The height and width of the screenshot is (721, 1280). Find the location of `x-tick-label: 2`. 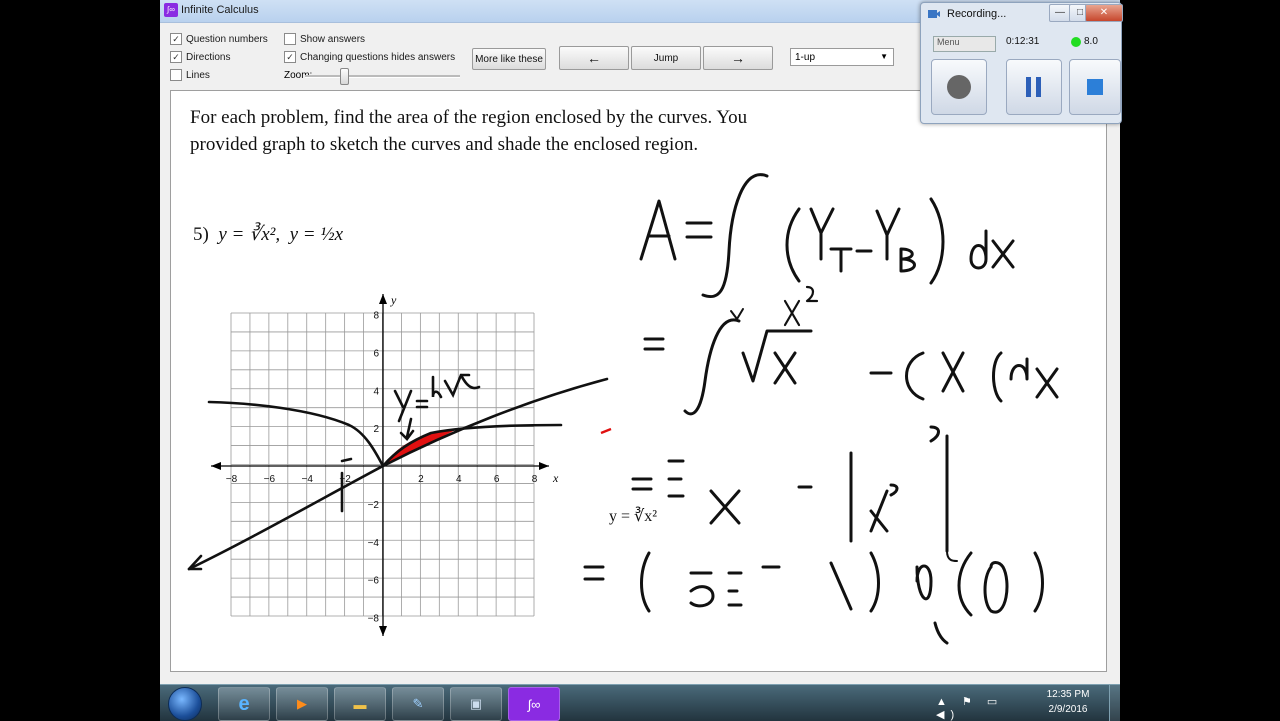

x-tick-label: 2 is located at coordinates (421, 479).